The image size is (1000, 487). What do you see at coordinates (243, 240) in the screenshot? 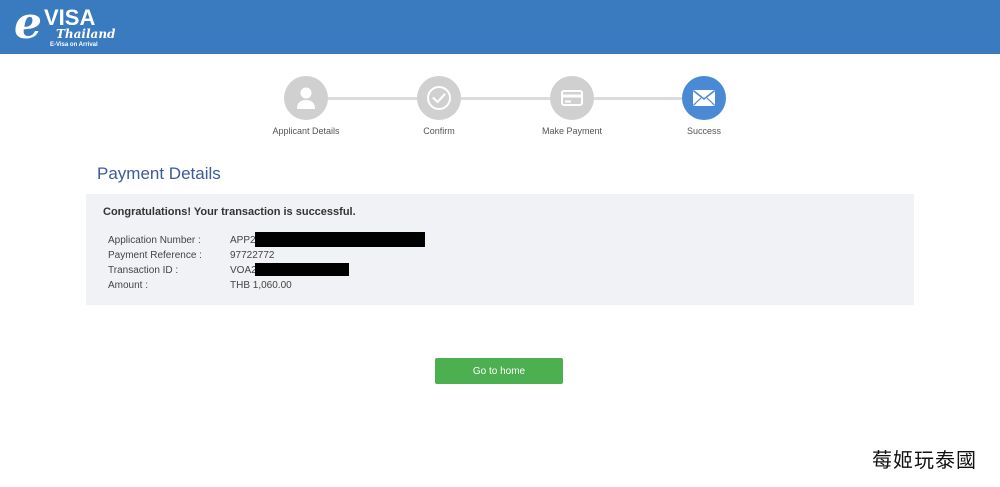
I see `field-value: APP2` at bounding box center [243, 240].